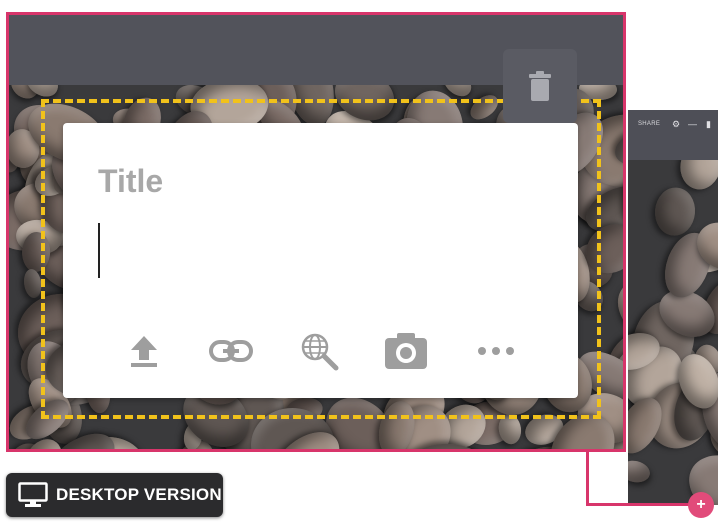 The image size is (718, 532). I want to click on more-button, so click(496, 351).